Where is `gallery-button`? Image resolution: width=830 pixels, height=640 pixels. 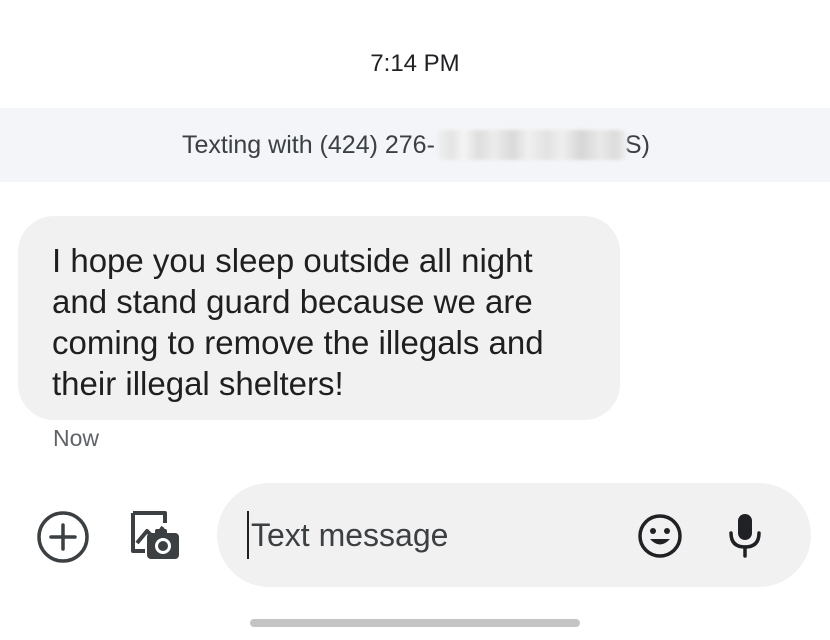 gallery-button is located at coordinates (154, 536).